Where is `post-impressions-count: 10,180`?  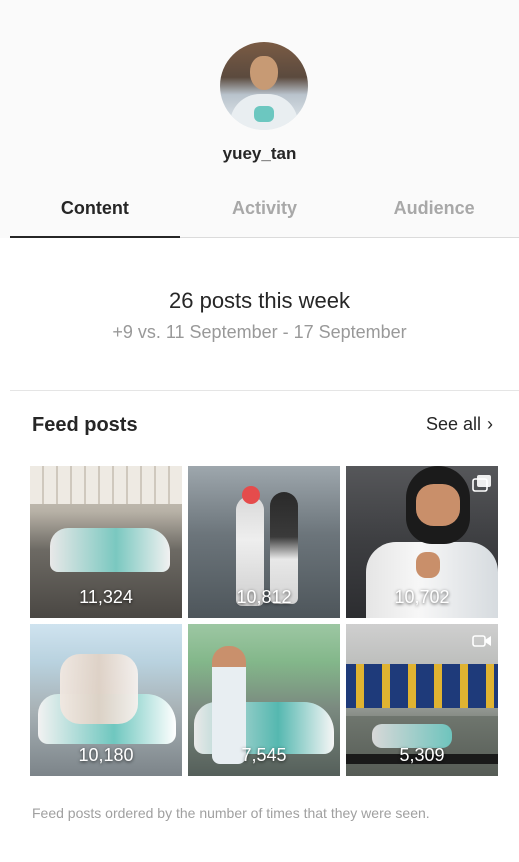 post-impressions-count: 10,180 is located at coordinates (106, 755).